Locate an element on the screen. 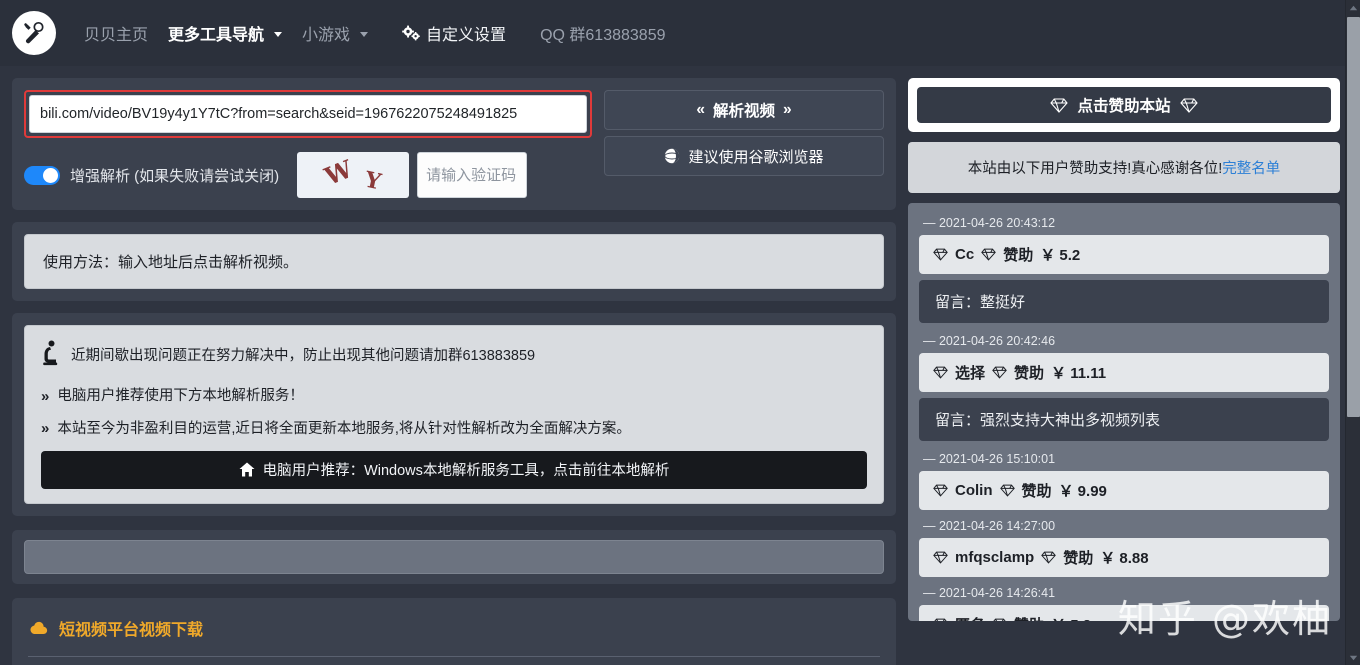 The height and width of the screenshot is (665, 1360). donation-entry: 匿名 赞助 ￥ 5.2 is located at coordinates (1124, 613).